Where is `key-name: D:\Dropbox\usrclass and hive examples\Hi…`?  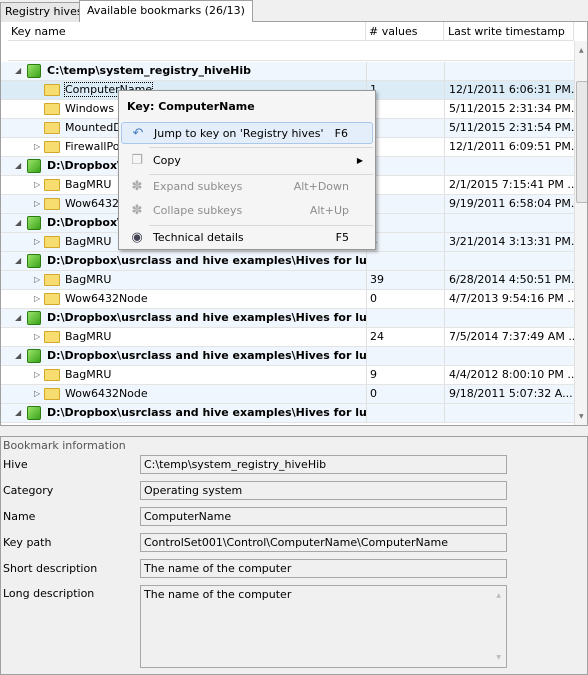 key-name: D:\Dropbox\usrclass and hive examples\Hi… is located at coordinates (206, 355).